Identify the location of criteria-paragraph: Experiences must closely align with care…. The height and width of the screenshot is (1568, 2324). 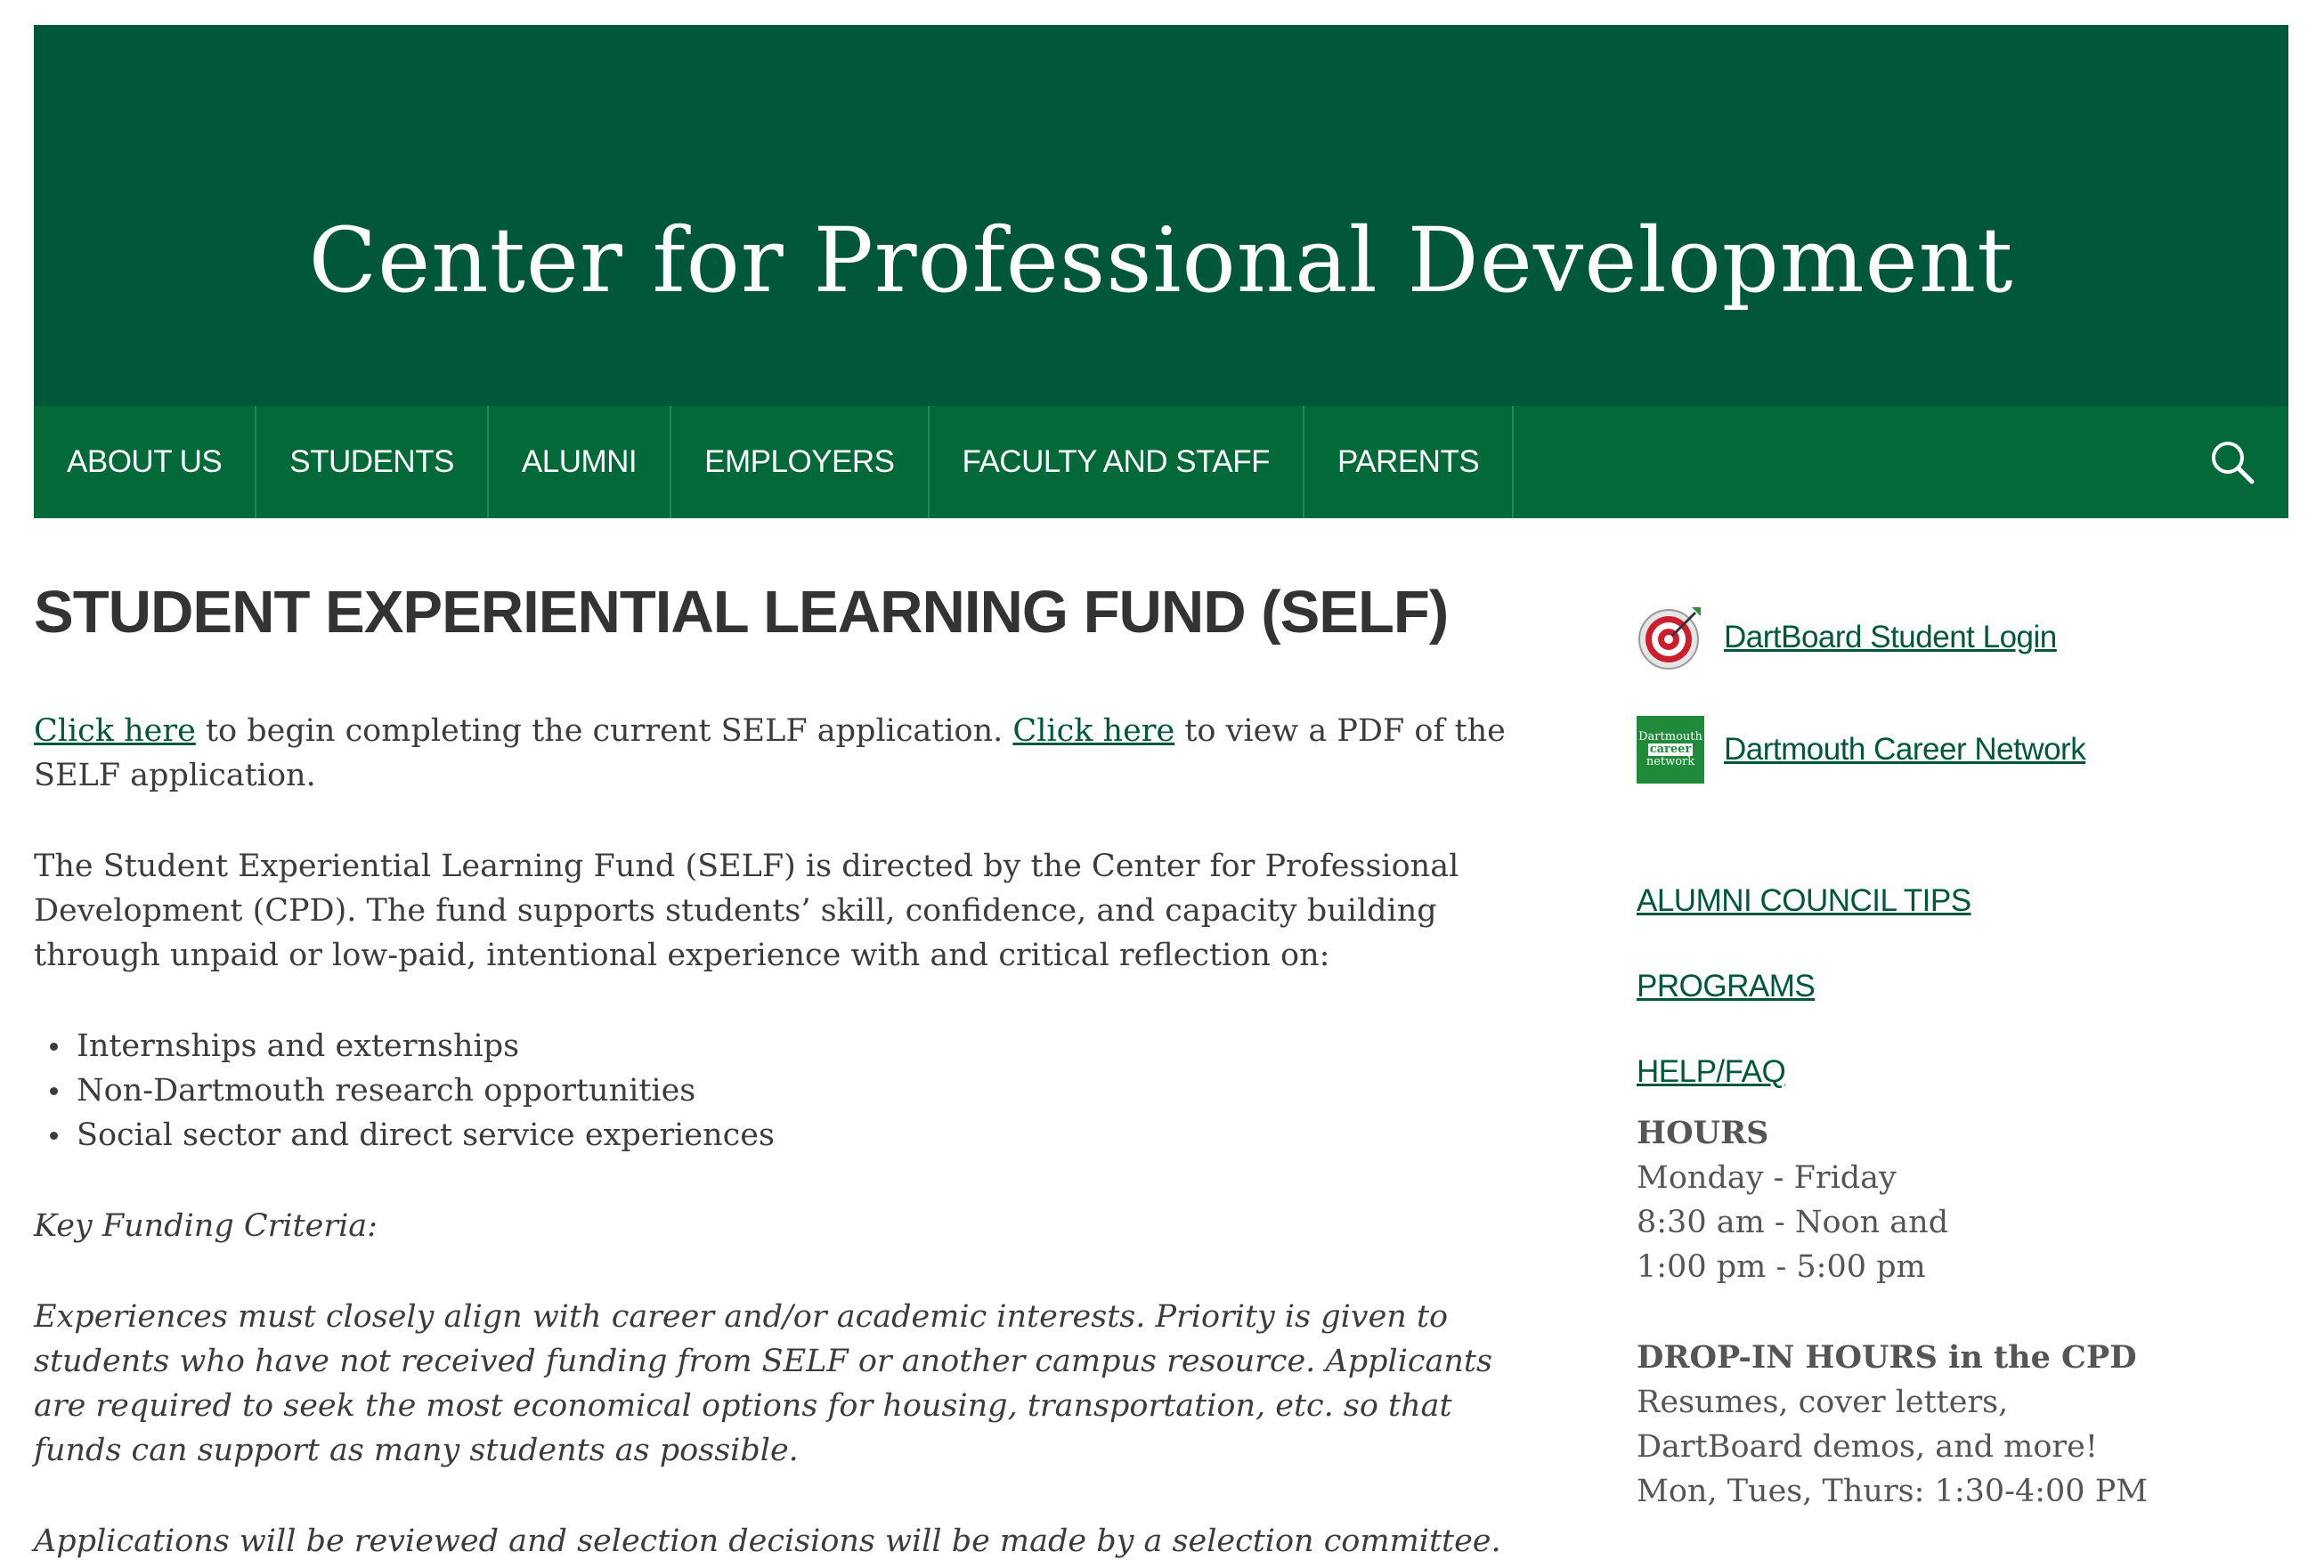
(763, 1383).